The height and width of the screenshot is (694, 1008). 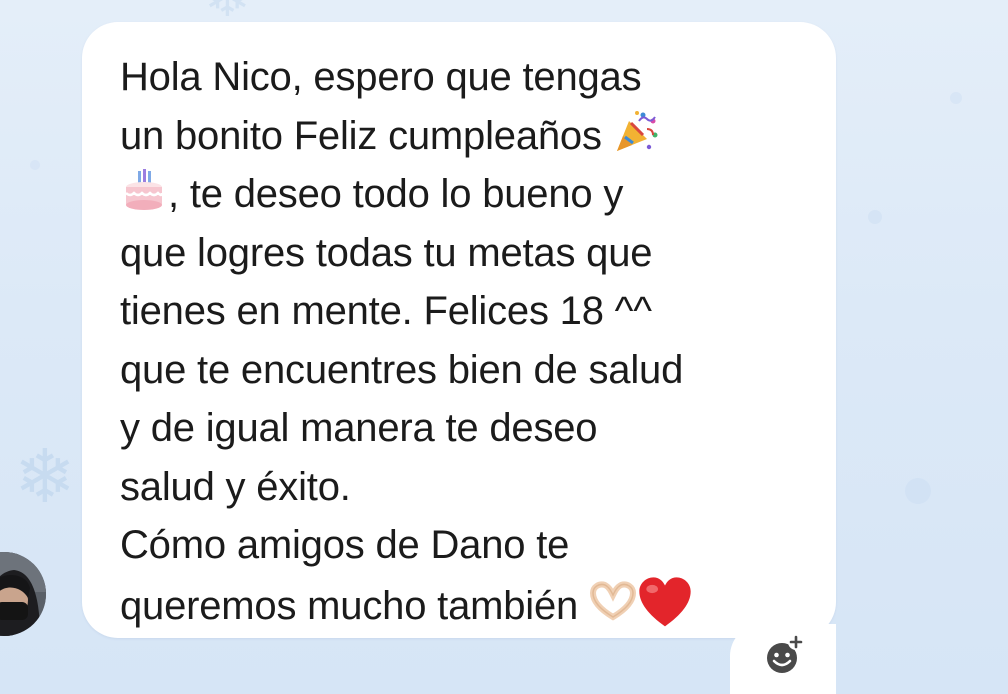 What do you see at coordinates (381, 77) in the screenshot?
I see `message-line-text: Hola Nico, espero que tengas` at bounding box center [381, 77].